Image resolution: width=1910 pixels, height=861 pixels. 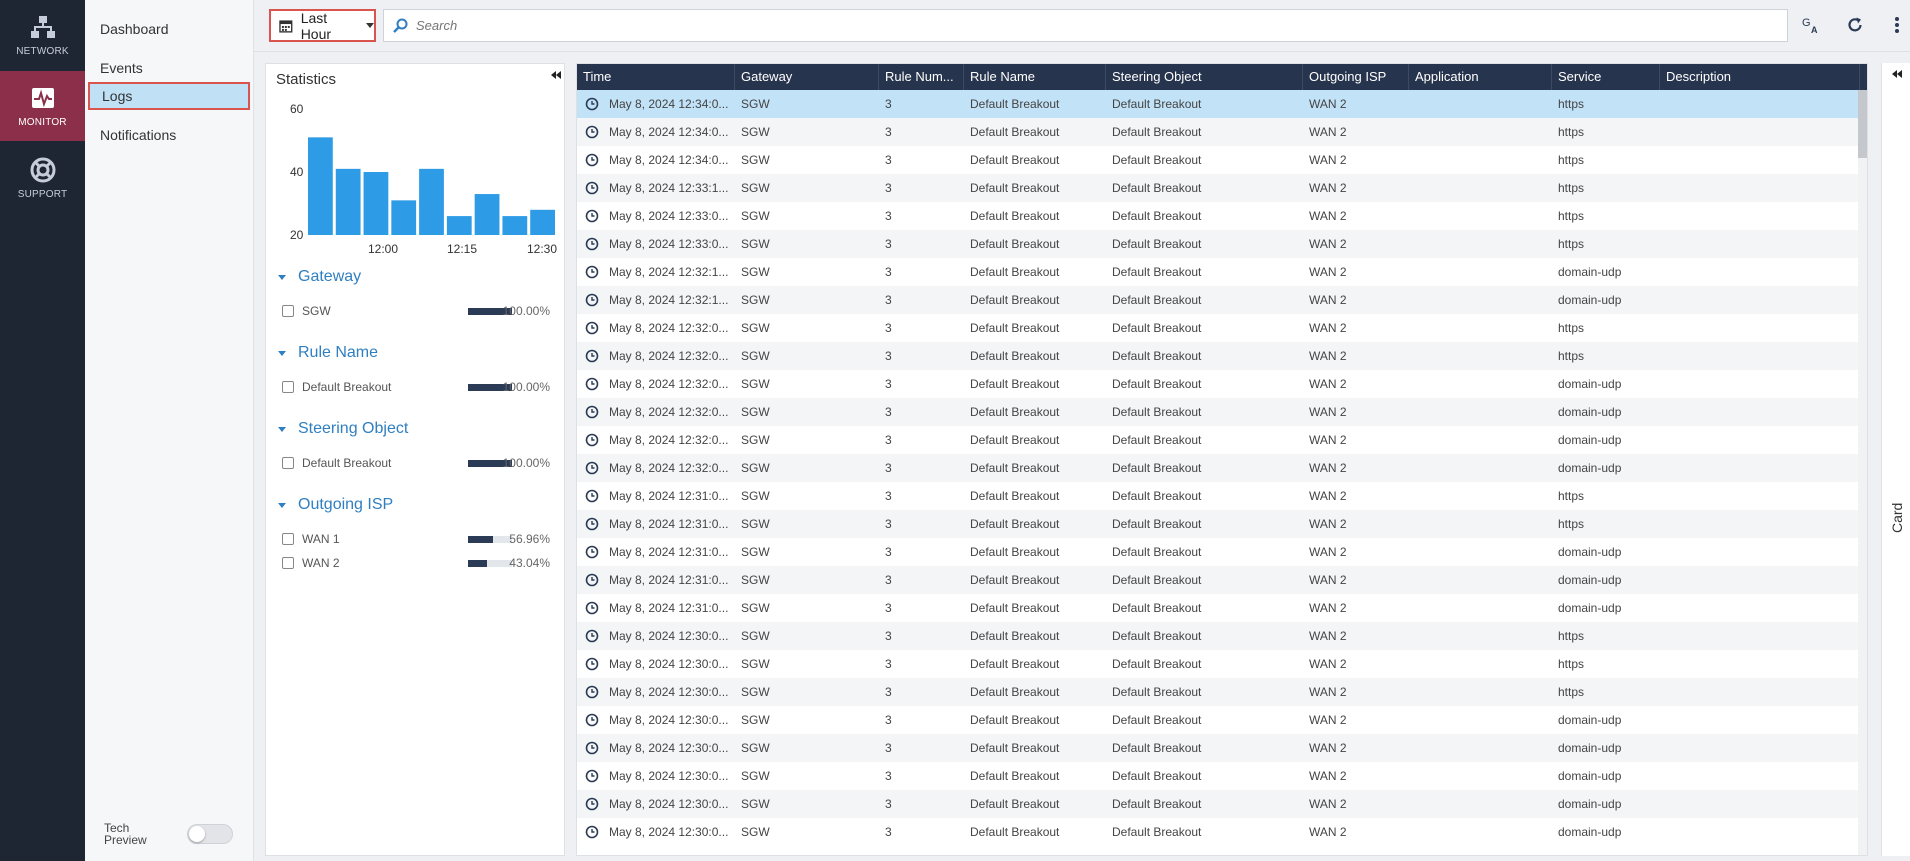 What do you see at coordinates (322, 25) in the screenshot?
I see `time-range-dropdown: Last Hour` at bounding box center [322, 25].